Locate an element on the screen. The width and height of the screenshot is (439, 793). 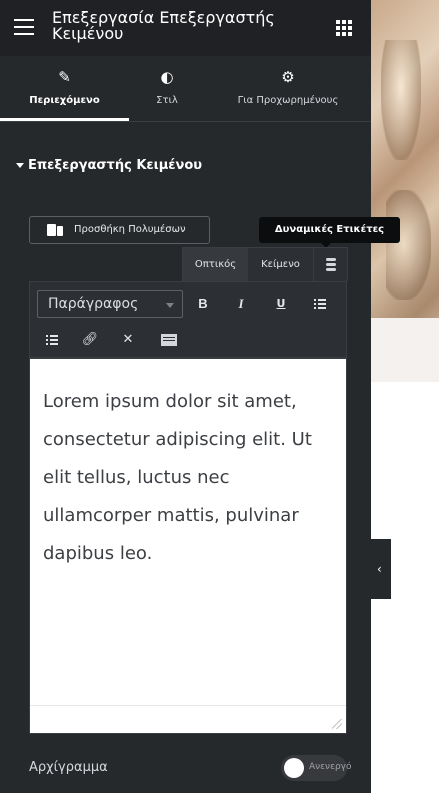
editor-toolbar: Παράγραφος B I U 🔗︎ ✕ is located at coordinates (188, 319).